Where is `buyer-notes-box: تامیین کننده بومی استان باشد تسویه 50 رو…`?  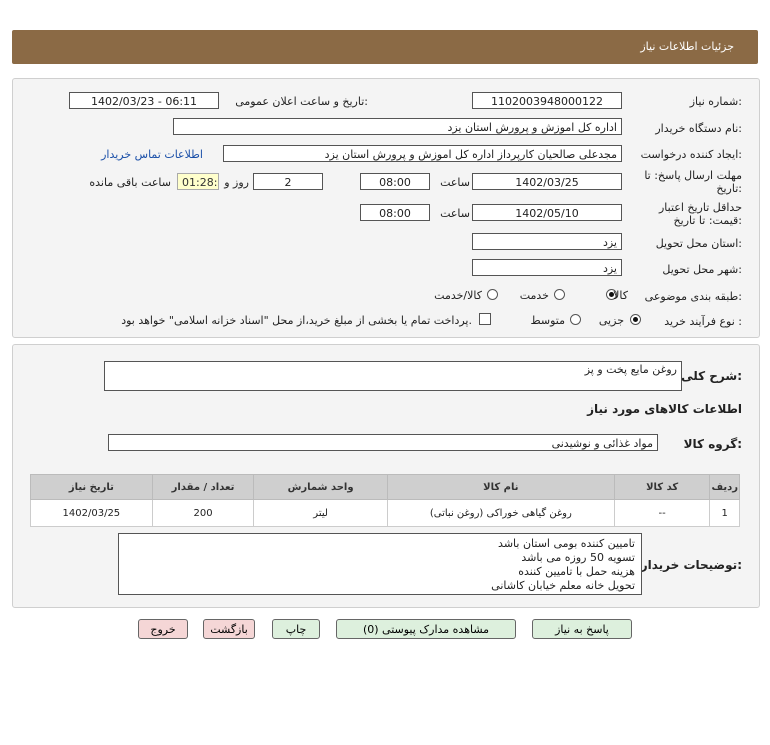 buyer-notes-box: تامیین کننده بومی استان باشد تسویه 50 رو… is located at coordinates (380, 564).